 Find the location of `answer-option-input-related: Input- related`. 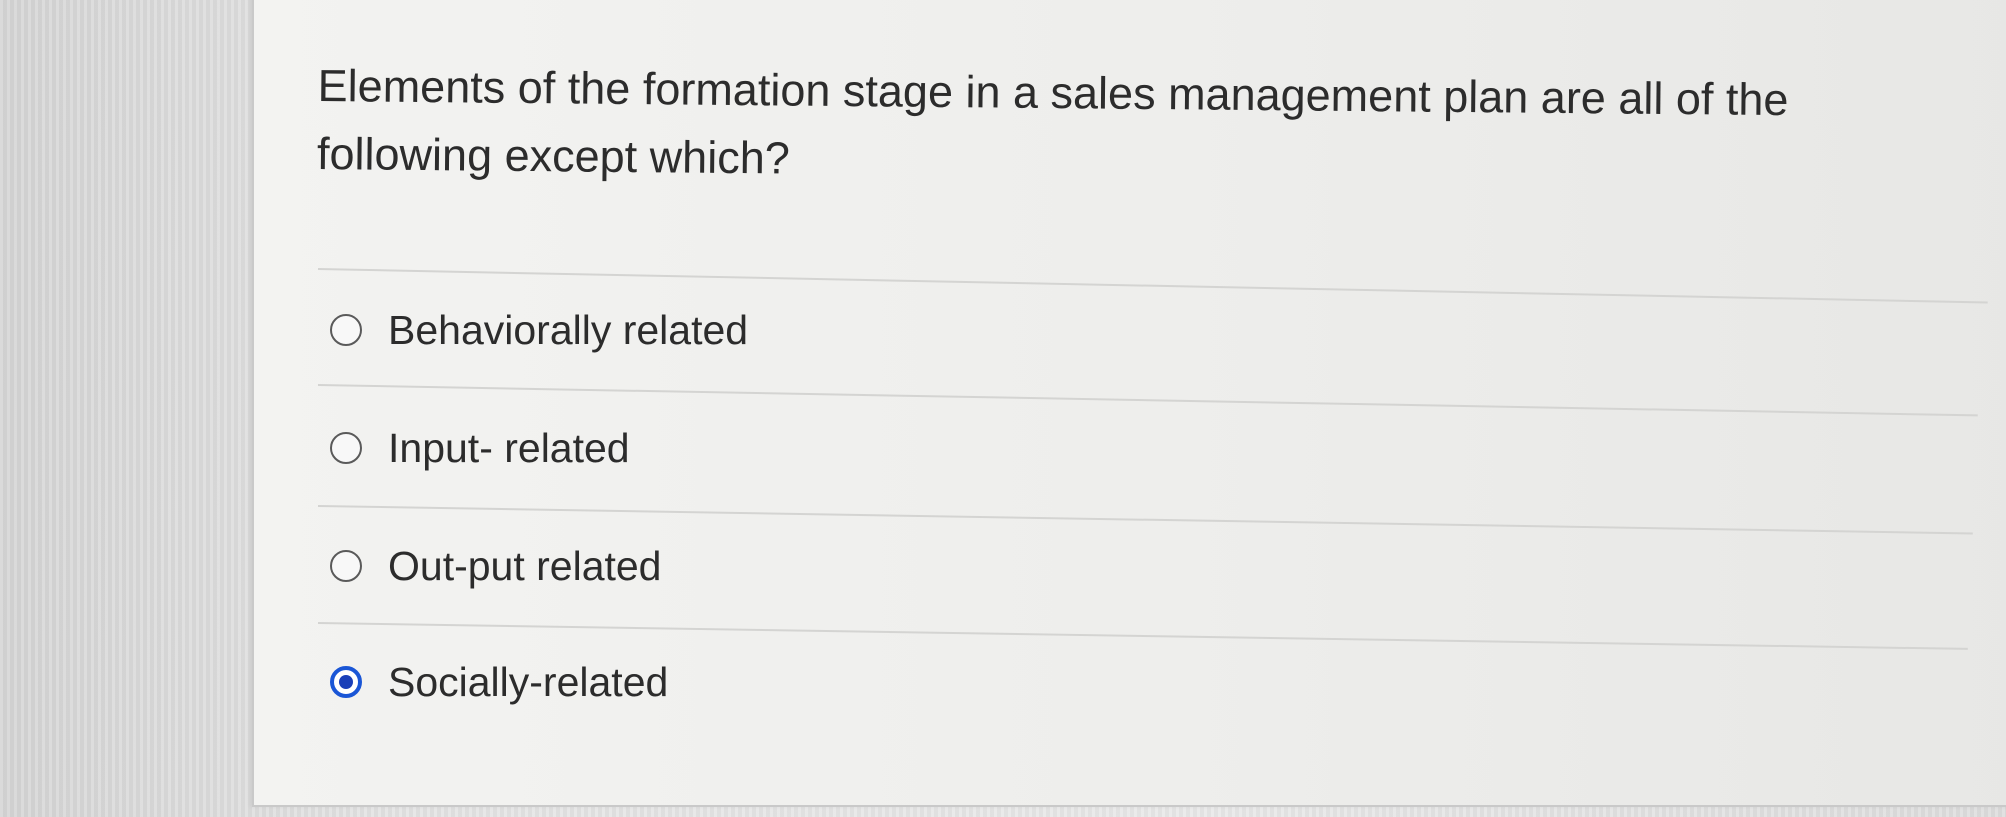

answer-option-input-related: Input- related is located at coordinates (480, 448).